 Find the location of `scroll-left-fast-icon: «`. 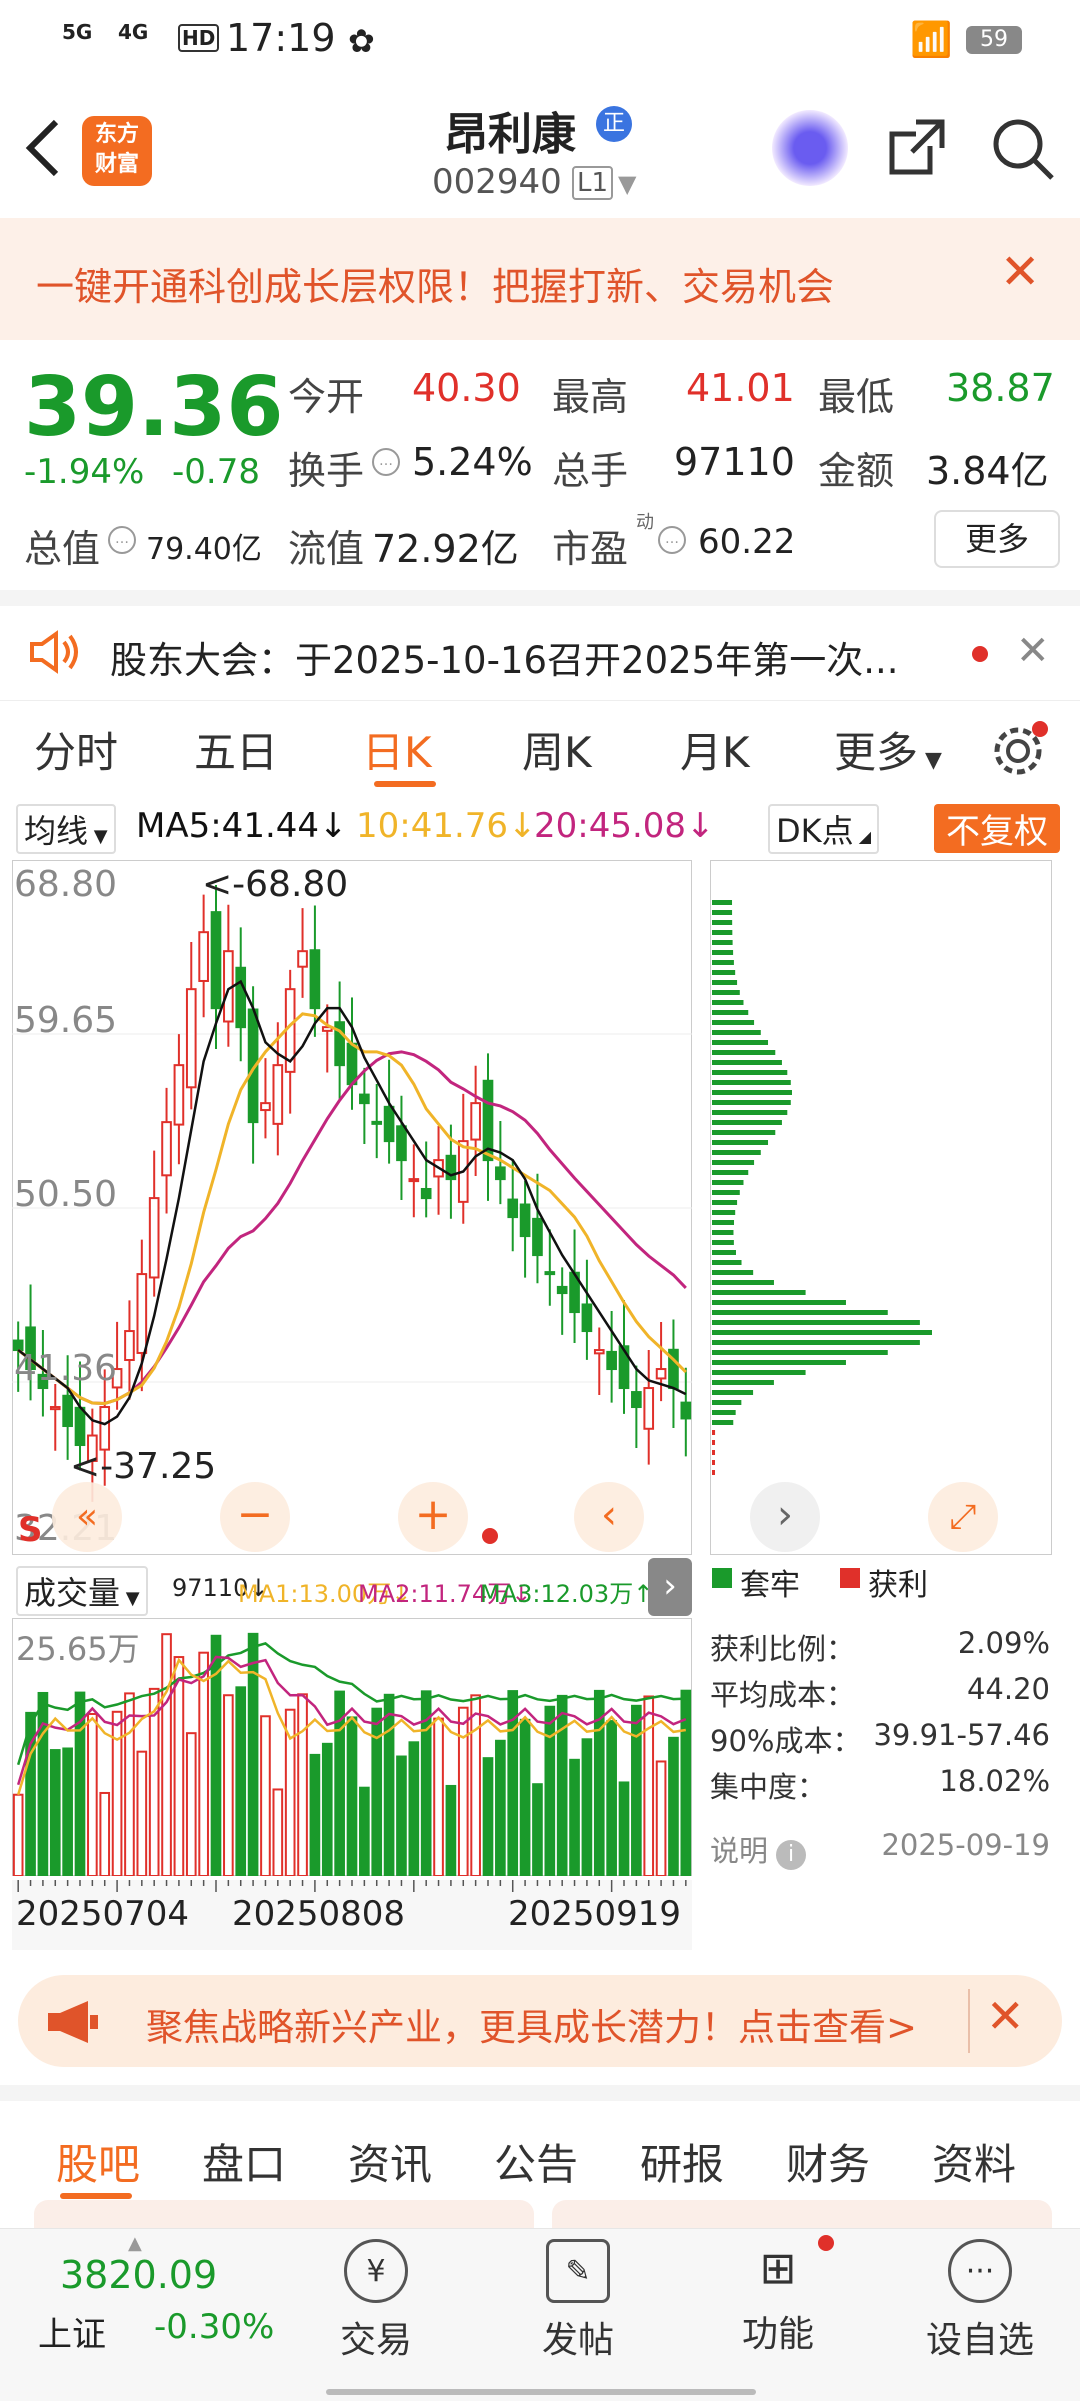

scroll-left-fast-icon: « is located at coordinates (87, 1517).